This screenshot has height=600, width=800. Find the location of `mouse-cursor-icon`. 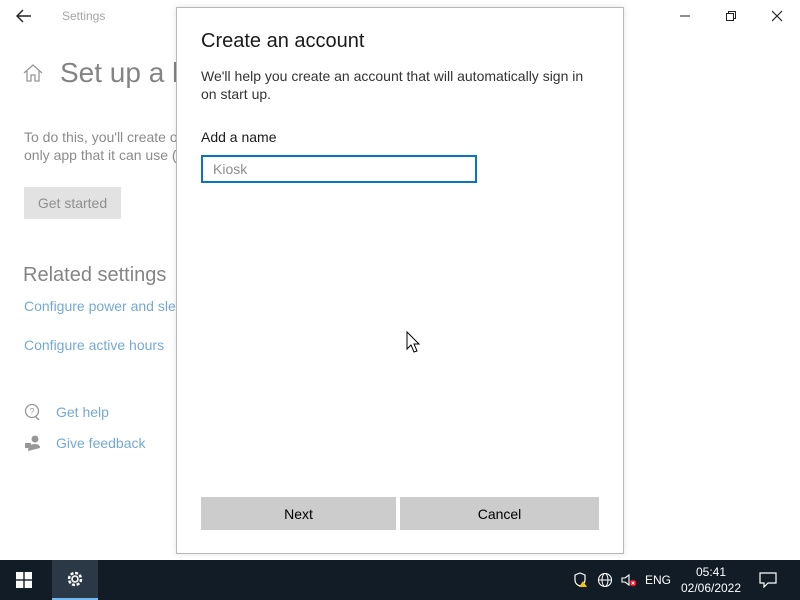

mouse-cursor-icon is located at coordinates (413, 342).